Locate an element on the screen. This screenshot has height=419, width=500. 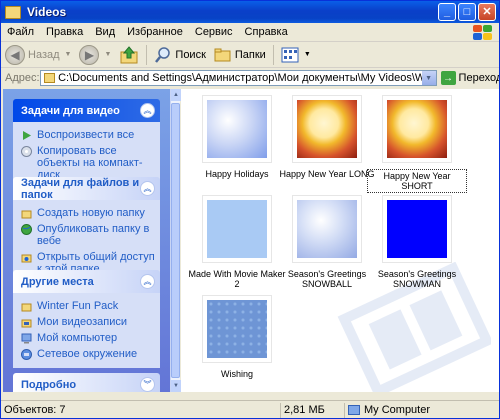
search-button: Поиск is located at coordinates (179, 55).